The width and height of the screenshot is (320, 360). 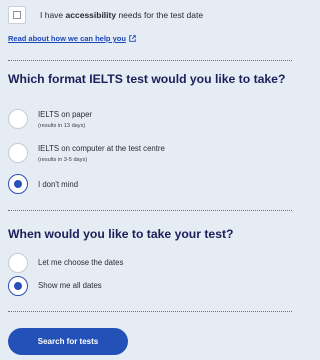 I want to click on date-all-radio, so click(x=18, y=286).